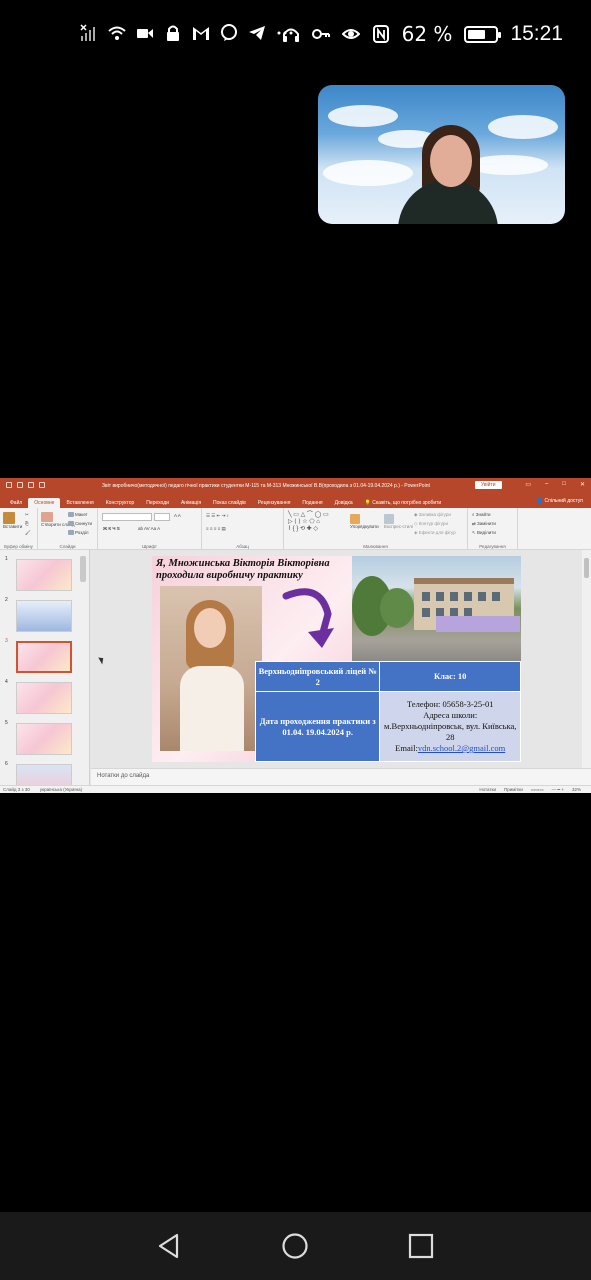  I want to click on minimize-icon: –, so click(546, 484).